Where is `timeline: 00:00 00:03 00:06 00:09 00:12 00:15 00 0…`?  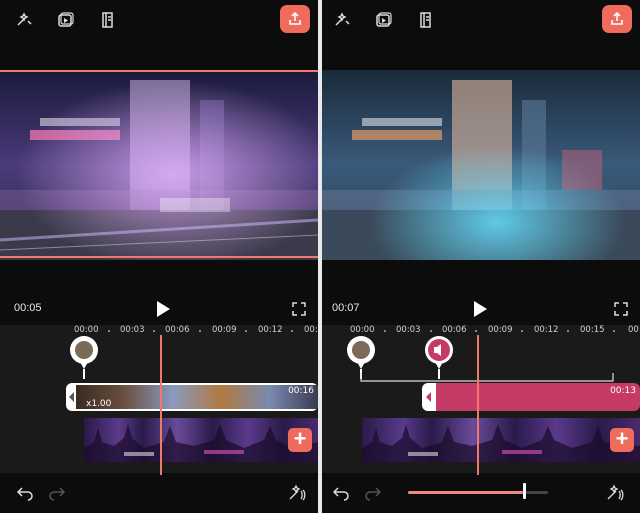
timeline: 00:00 00:03 00:06 00:09 00:12 00:15 00 0… is located at coordinates (481, 399).